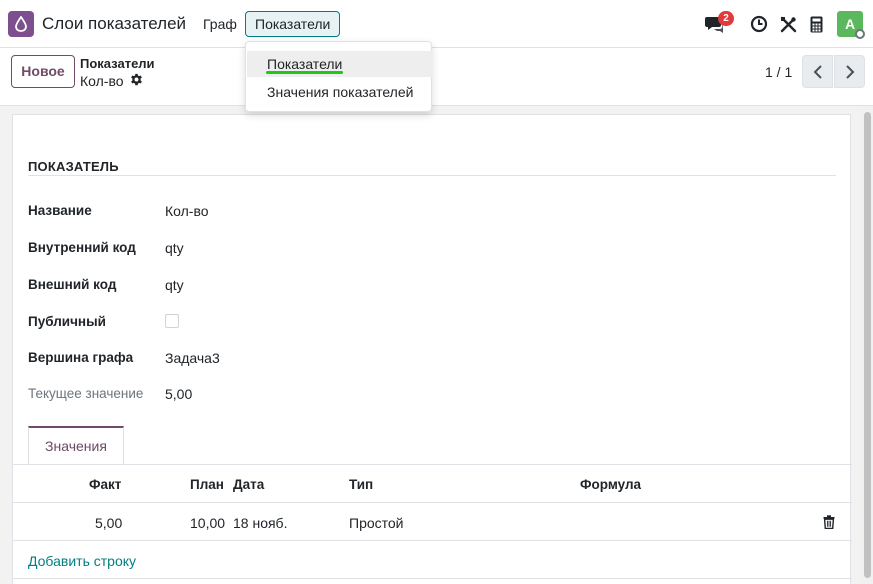 The height and width of the screenshot is (584, 873). I want to click on section-title: ПОКАЗАТЕЛЬ, so click(73, 166).